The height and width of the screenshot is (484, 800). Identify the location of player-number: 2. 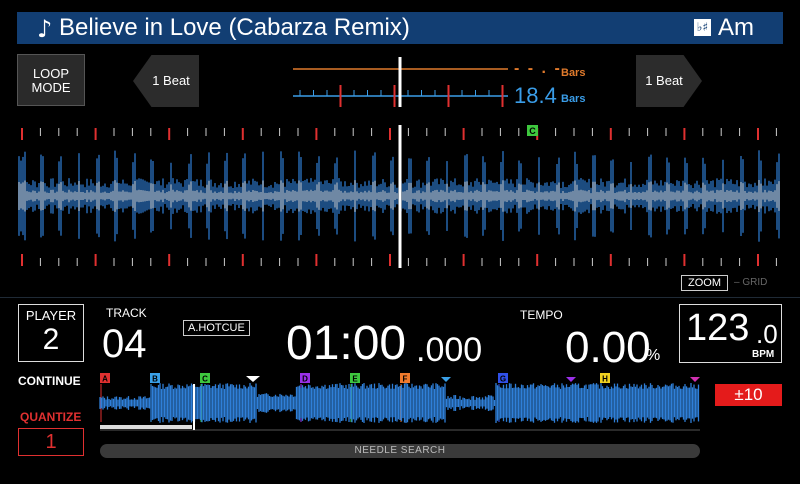
(51, 339).